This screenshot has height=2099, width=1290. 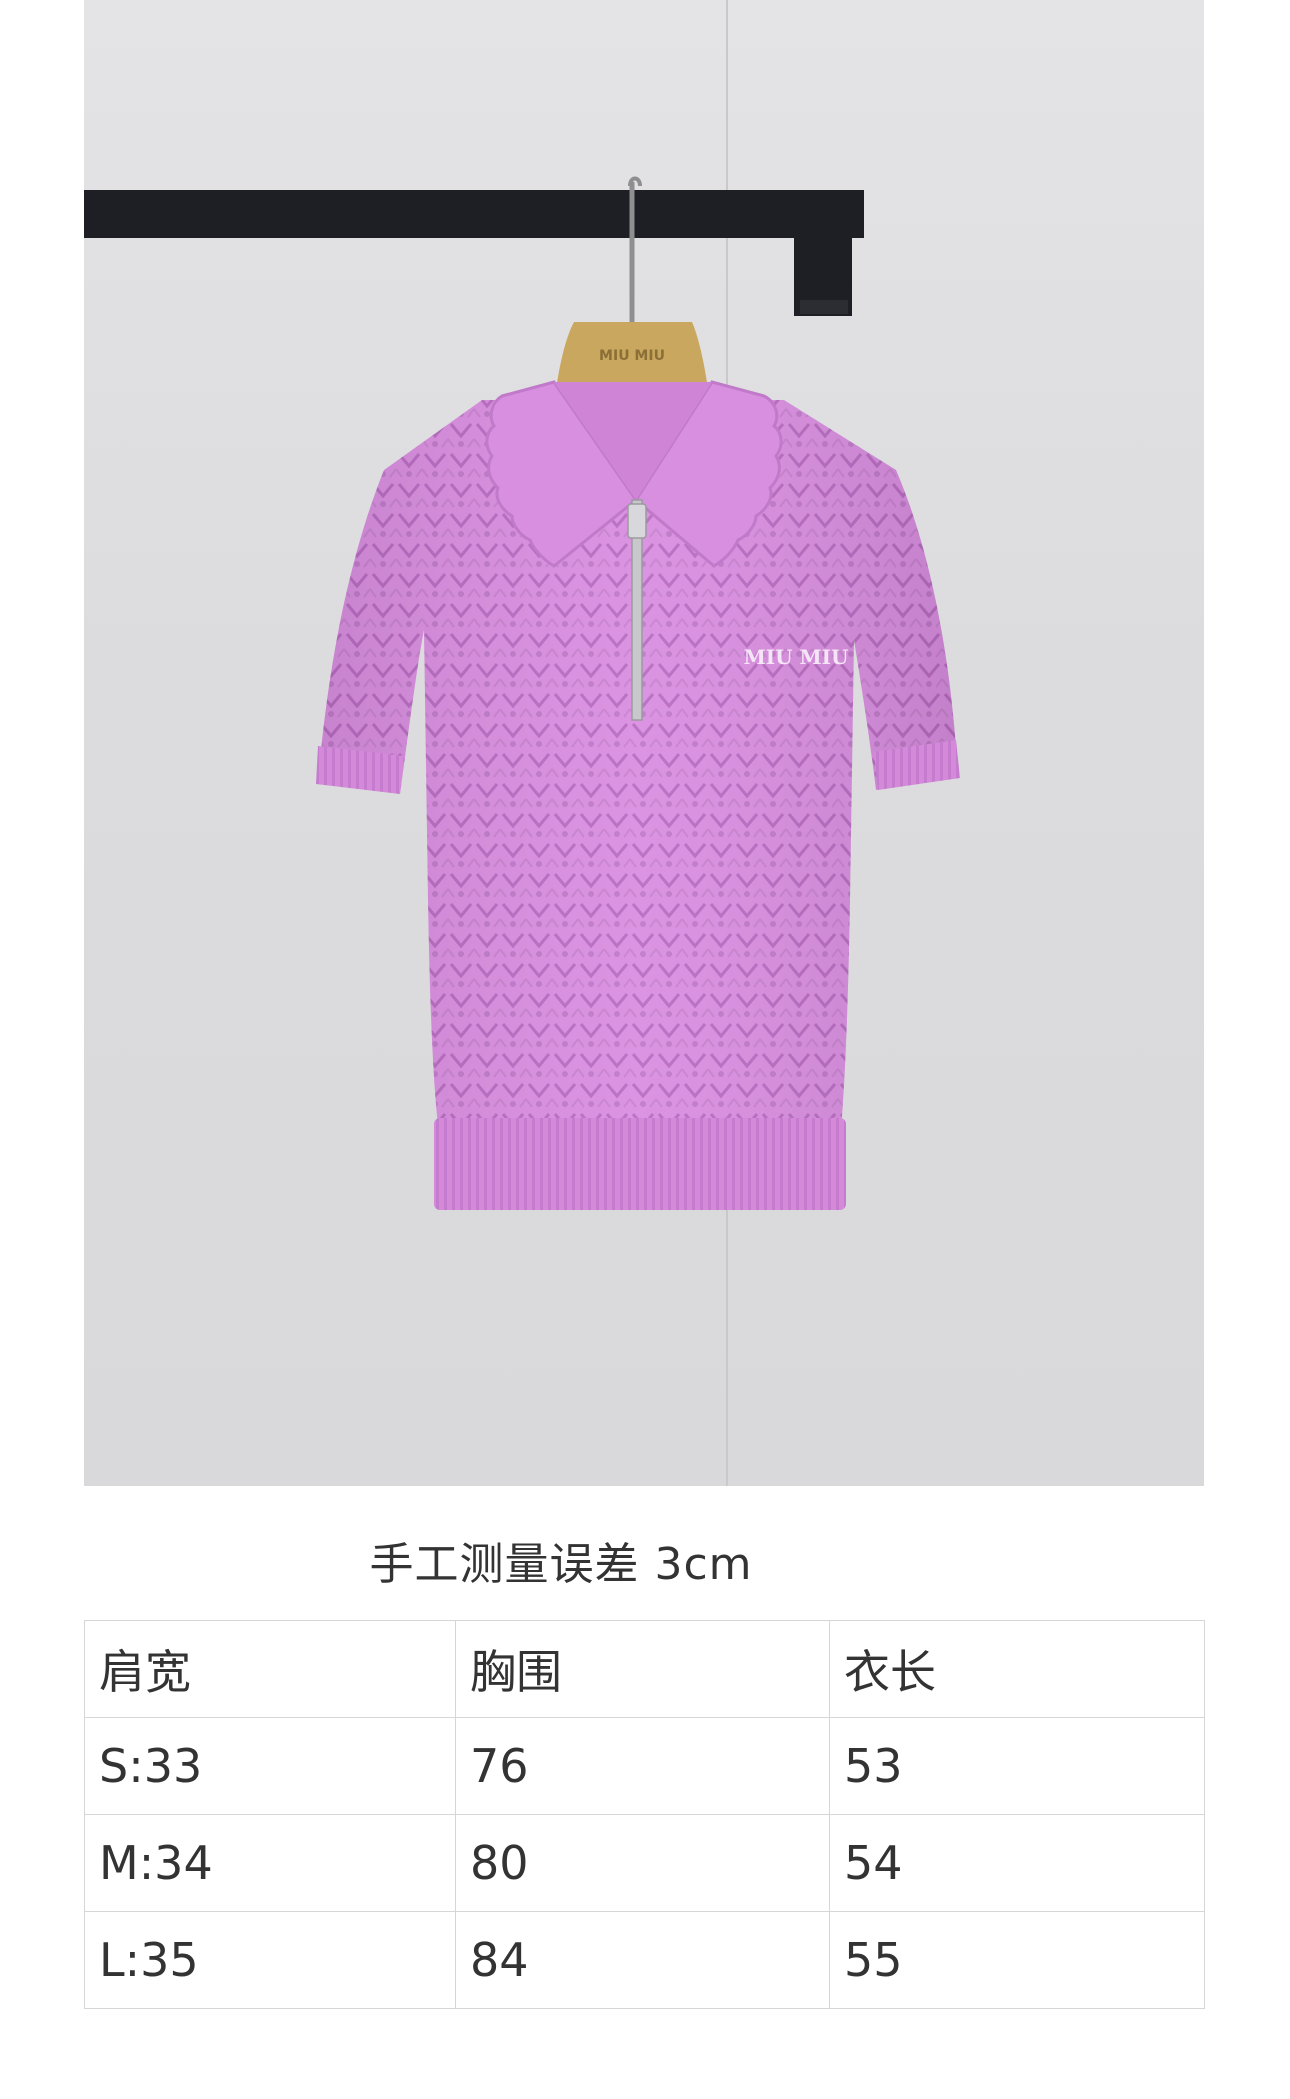 I want to click on zipper-pull, so click(x=637, y=521).